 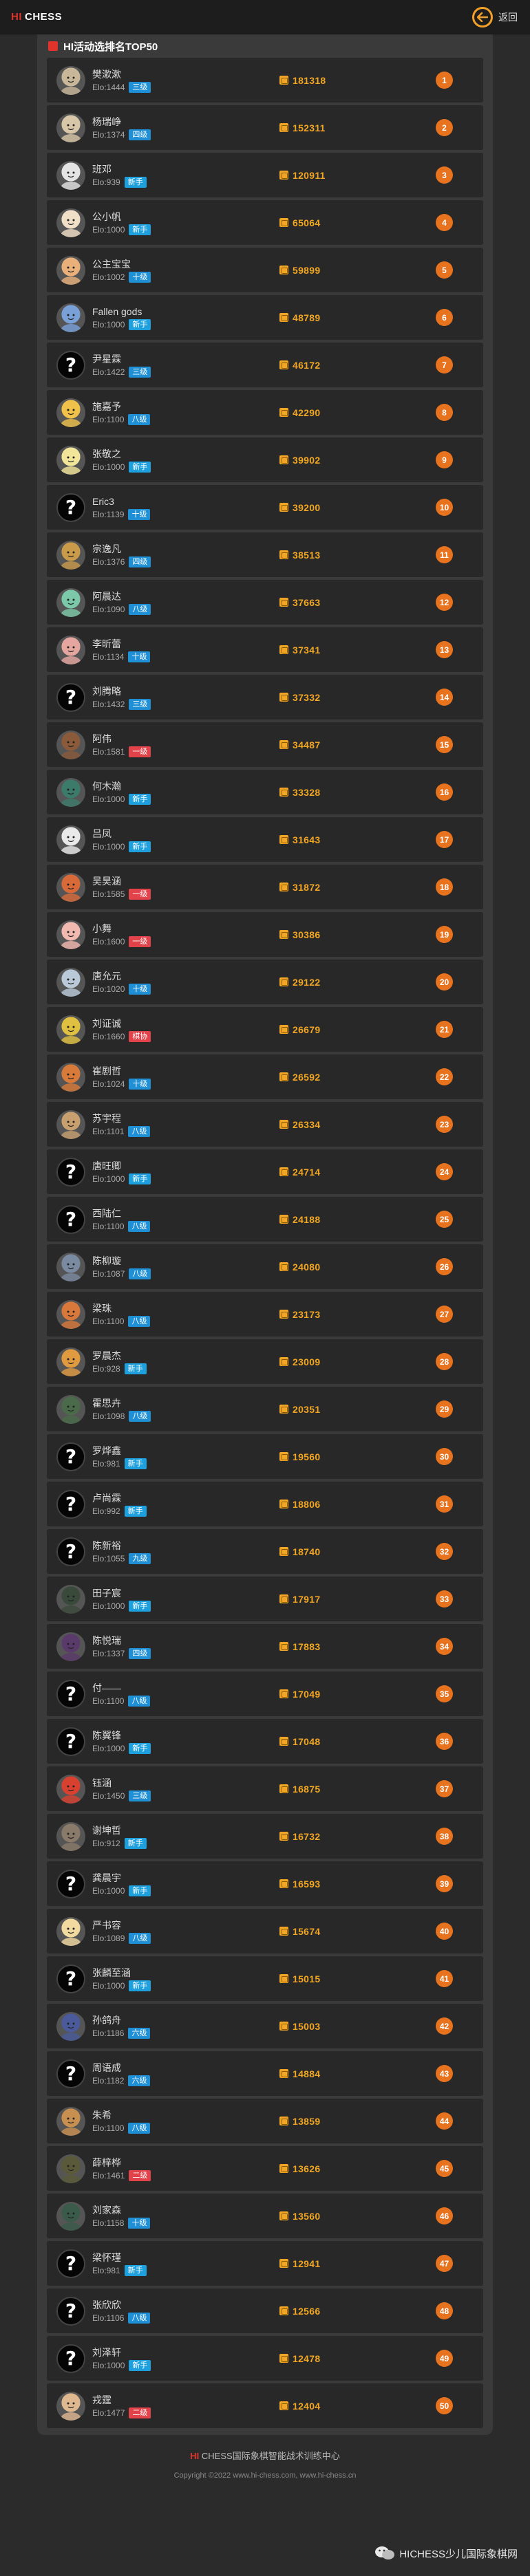 I want to click on ranking-row: ? 卢尚霖 Elo:992 新手 18806 31, so click(x=265, y=1504).